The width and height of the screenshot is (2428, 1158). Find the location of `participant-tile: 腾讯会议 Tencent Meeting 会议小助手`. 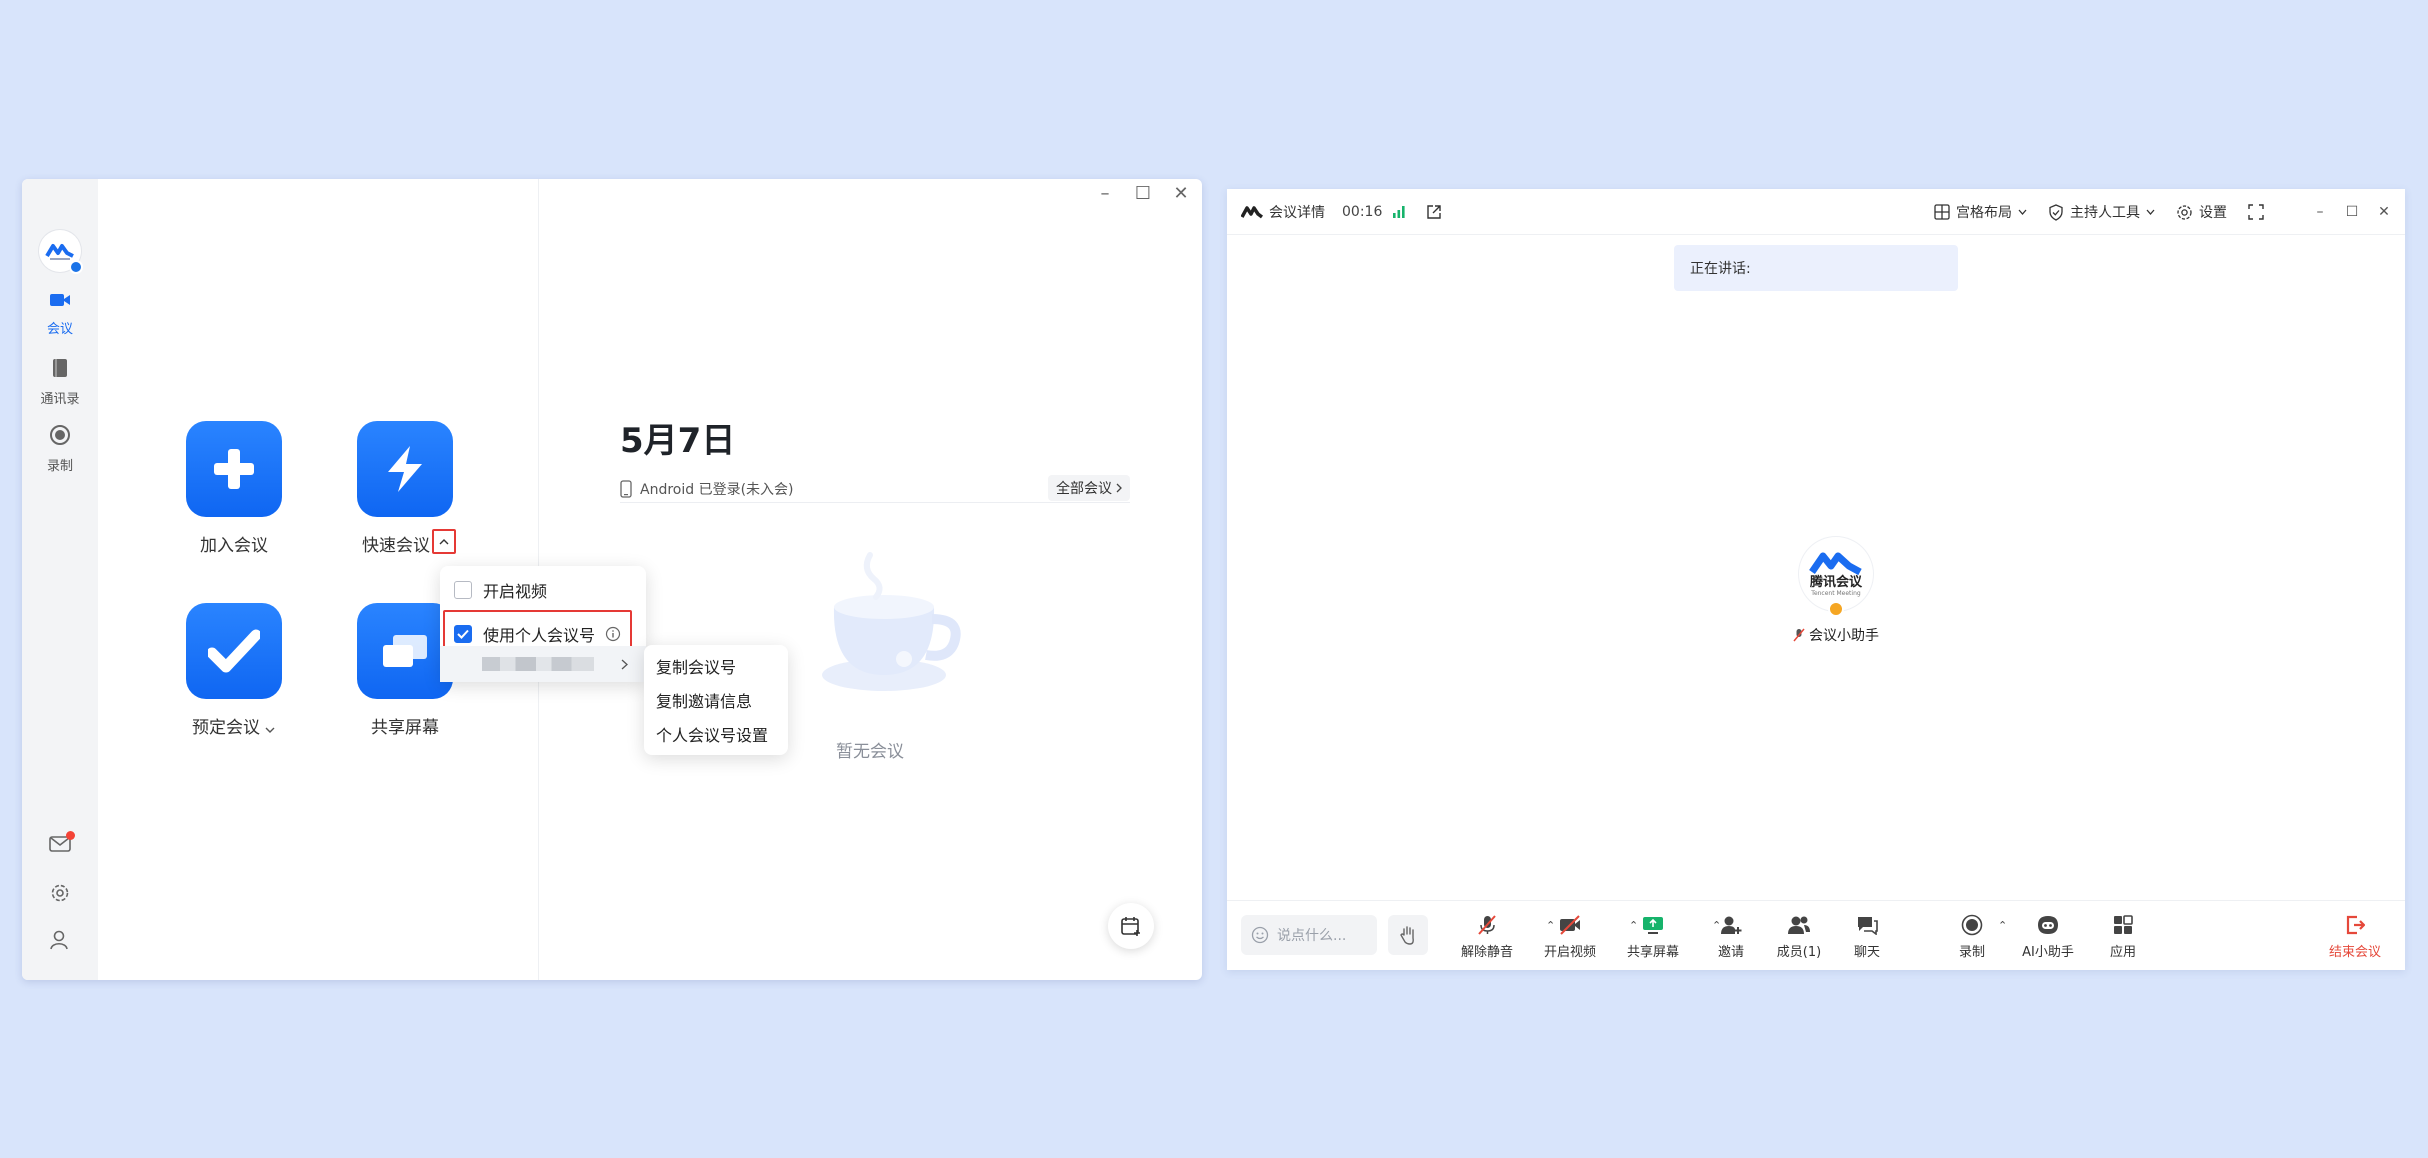

participant-tile: 腾讯会议 Tencent Meeting 会议小助手 is located at coordinates (1836, 591).